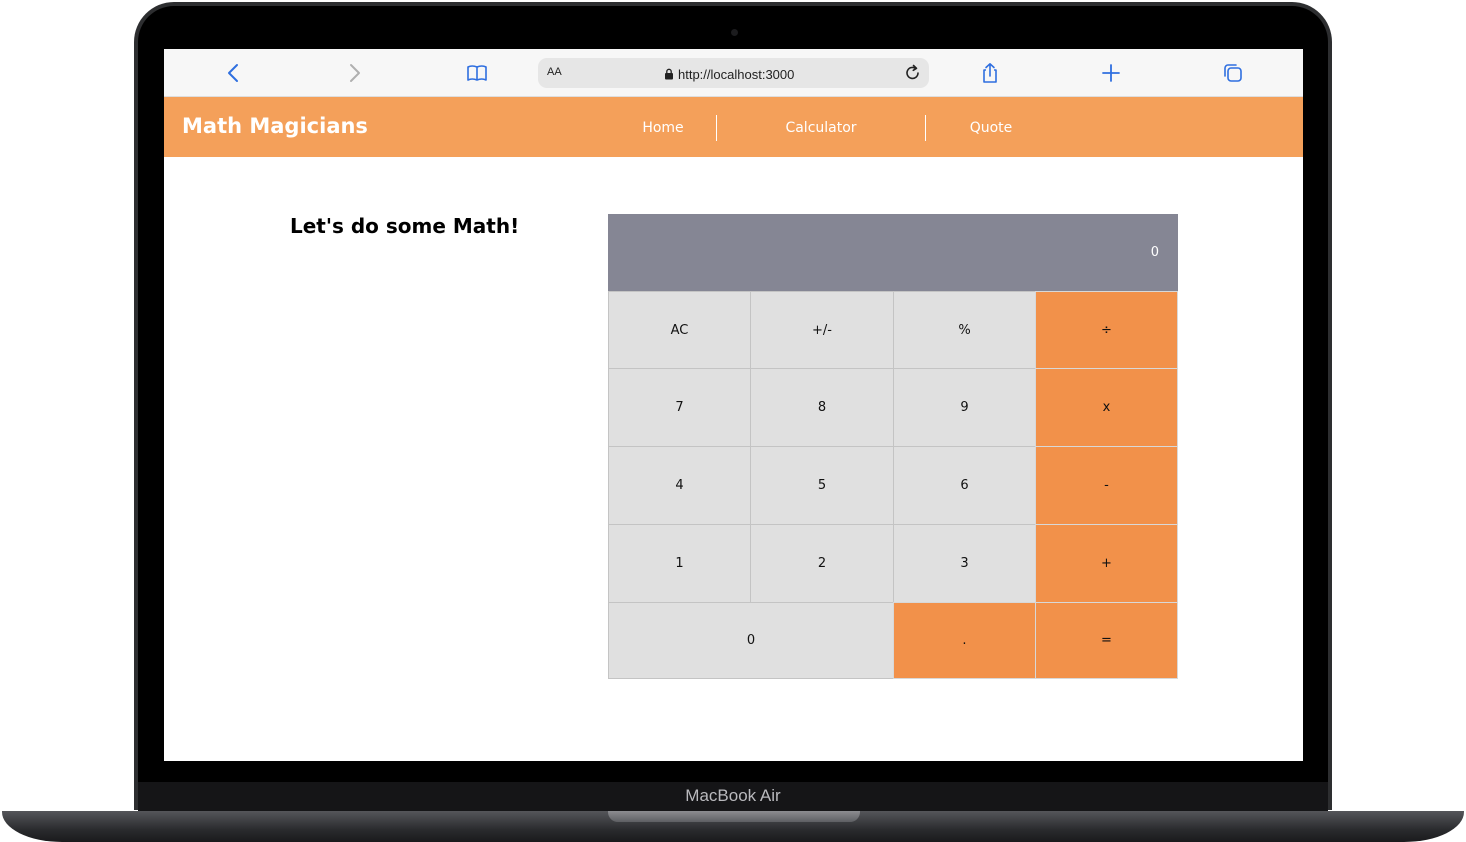 Image resolution: width=1466 pixels, height=842 pixels. I want to click on key-divide: ÷, so click(1106, 330).